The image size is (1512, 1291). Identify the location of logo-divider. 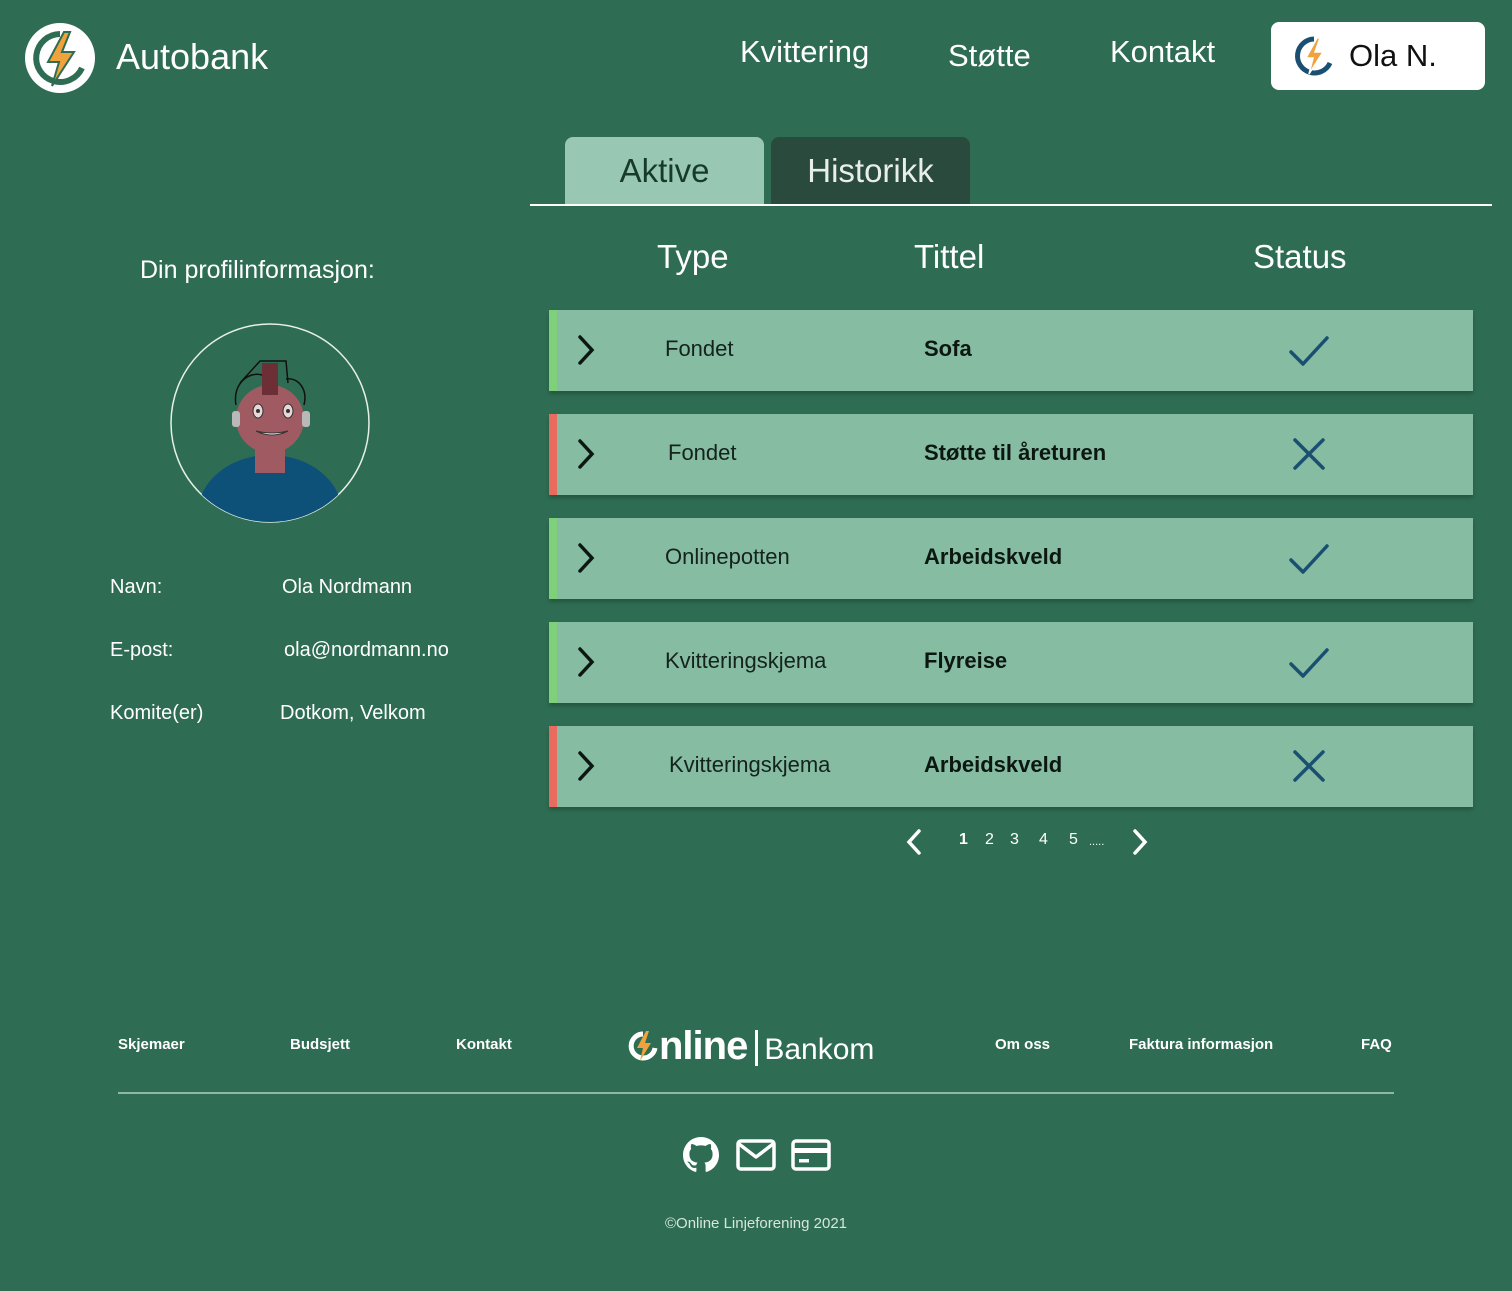
(757, 1048).